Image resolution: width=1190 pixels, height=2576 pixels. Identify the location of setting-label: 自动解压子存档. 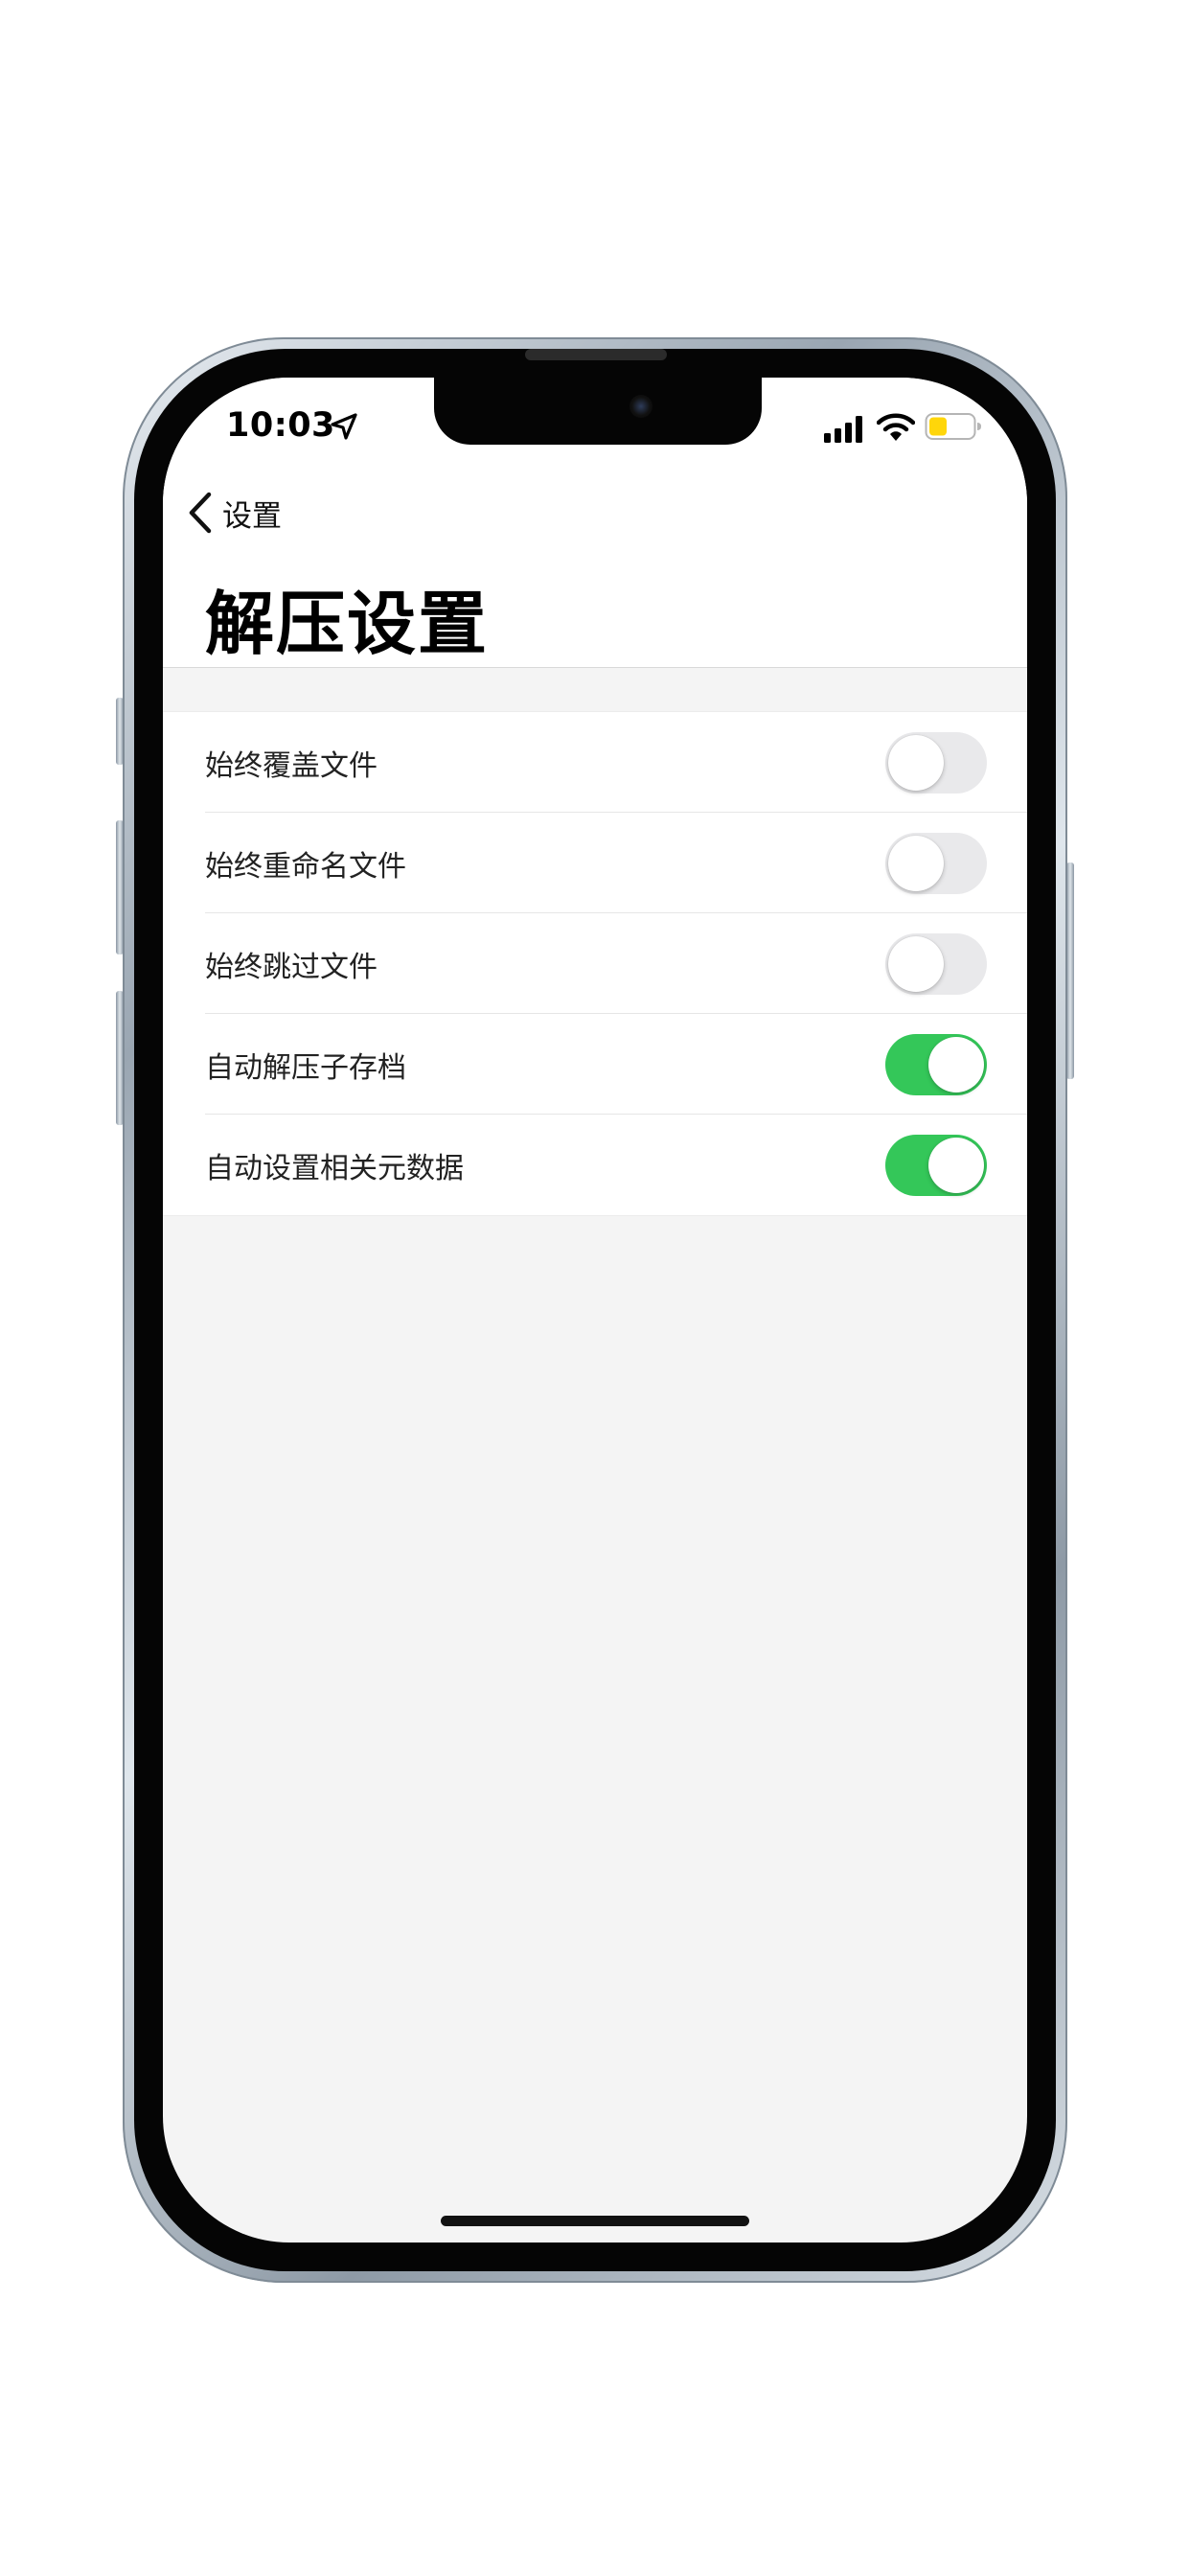
(305, 1067).